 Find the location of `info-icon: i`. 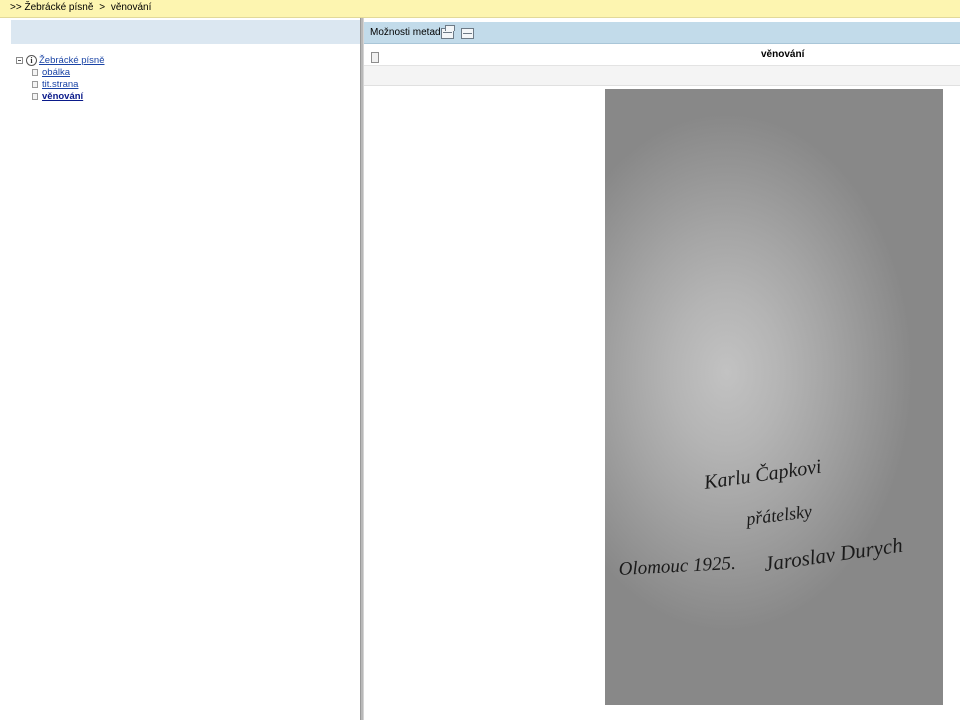

info-icon: i is located at coordinates (31, 60).